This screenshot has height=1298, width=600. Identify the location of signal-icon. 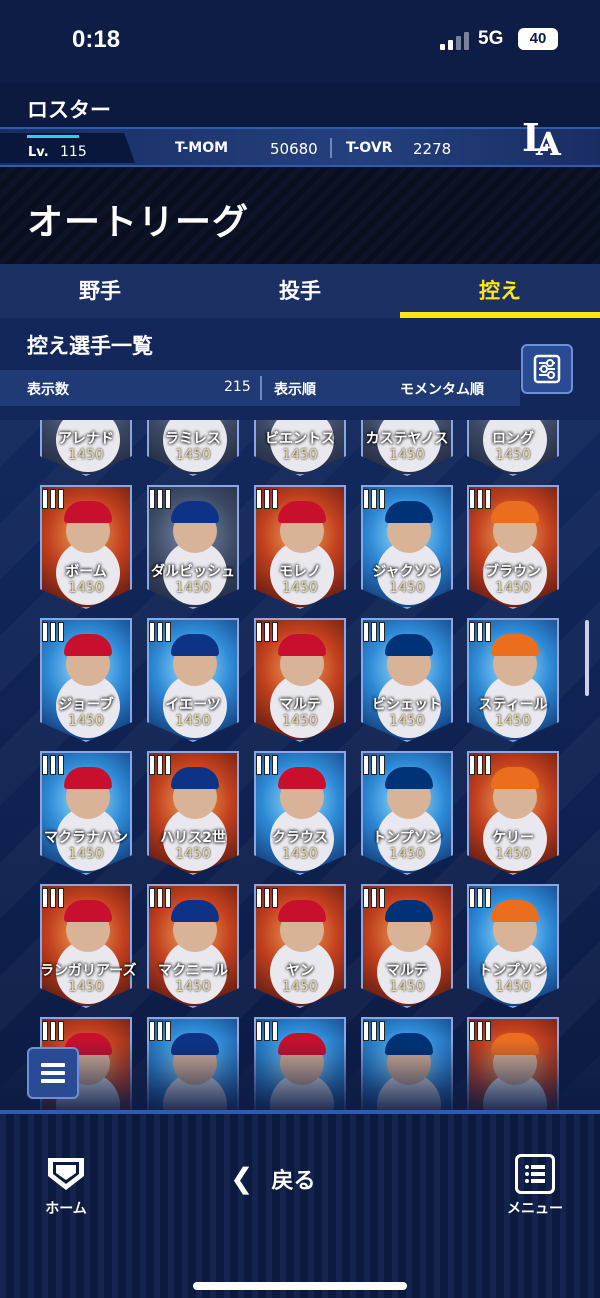
(455, 40).